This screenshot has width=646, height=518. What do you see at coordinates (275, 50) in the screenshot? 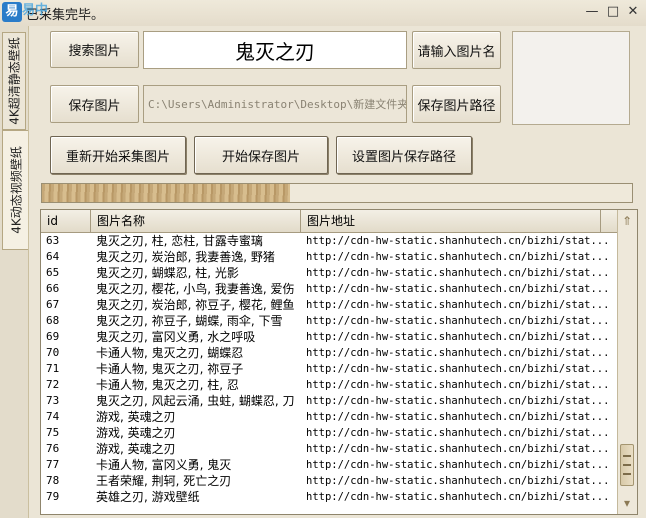
I see `image-name-input: 鬼灭之刃` at bounding box center [275, 50].